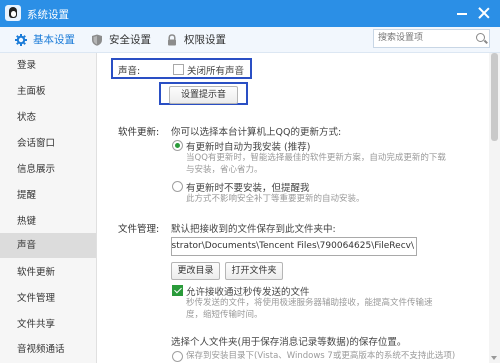  What do you see at coordinates (139, 229) in the screenshot?
I see `file-section-label: 文件管理:` at bounding box center [139, 229].